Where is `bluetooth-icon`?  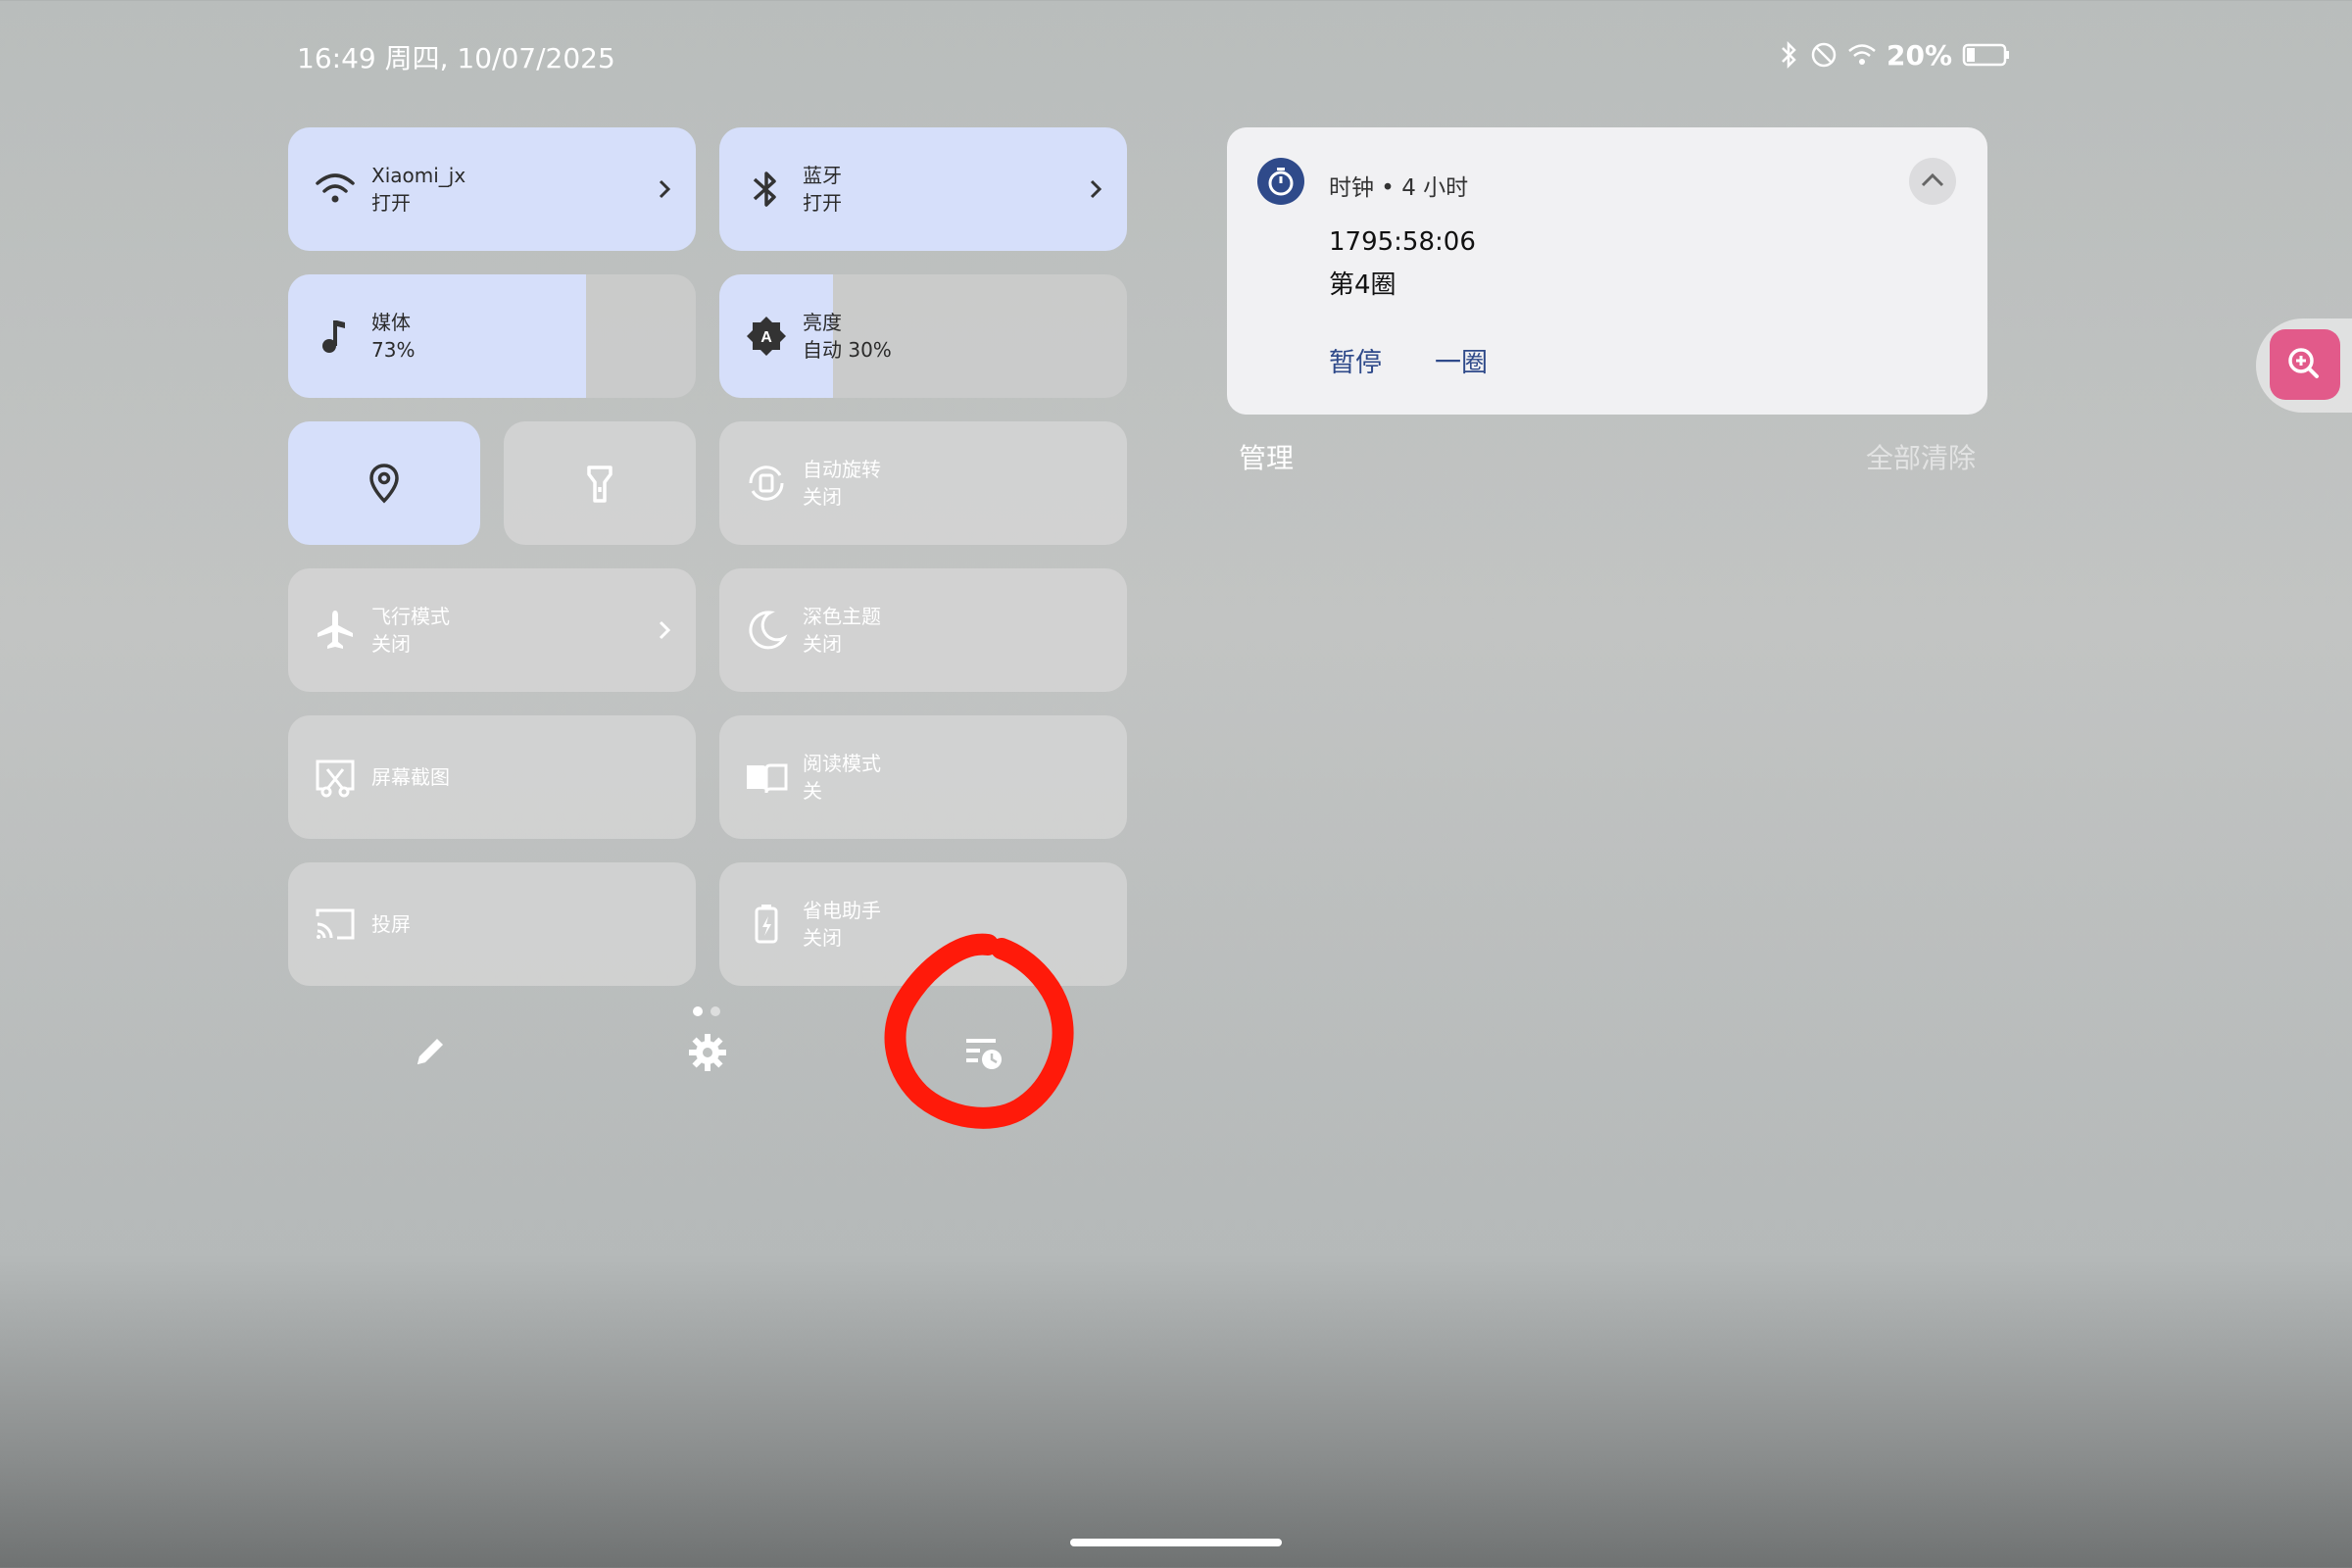
bluetooth-icon is located at coordinates (764, 189).